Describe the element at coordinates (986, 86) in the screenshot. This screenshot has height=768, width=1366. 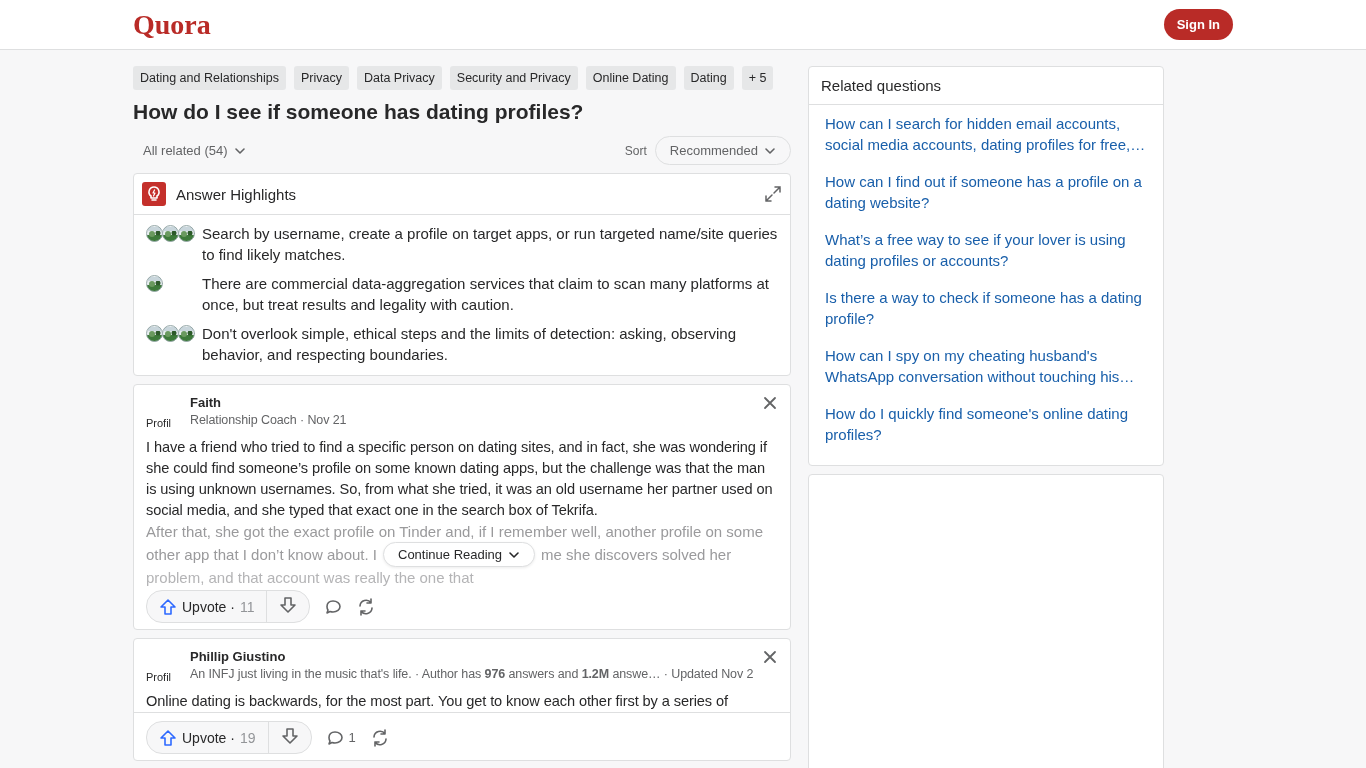
I see `related-questions-title: Related questions` at that location.